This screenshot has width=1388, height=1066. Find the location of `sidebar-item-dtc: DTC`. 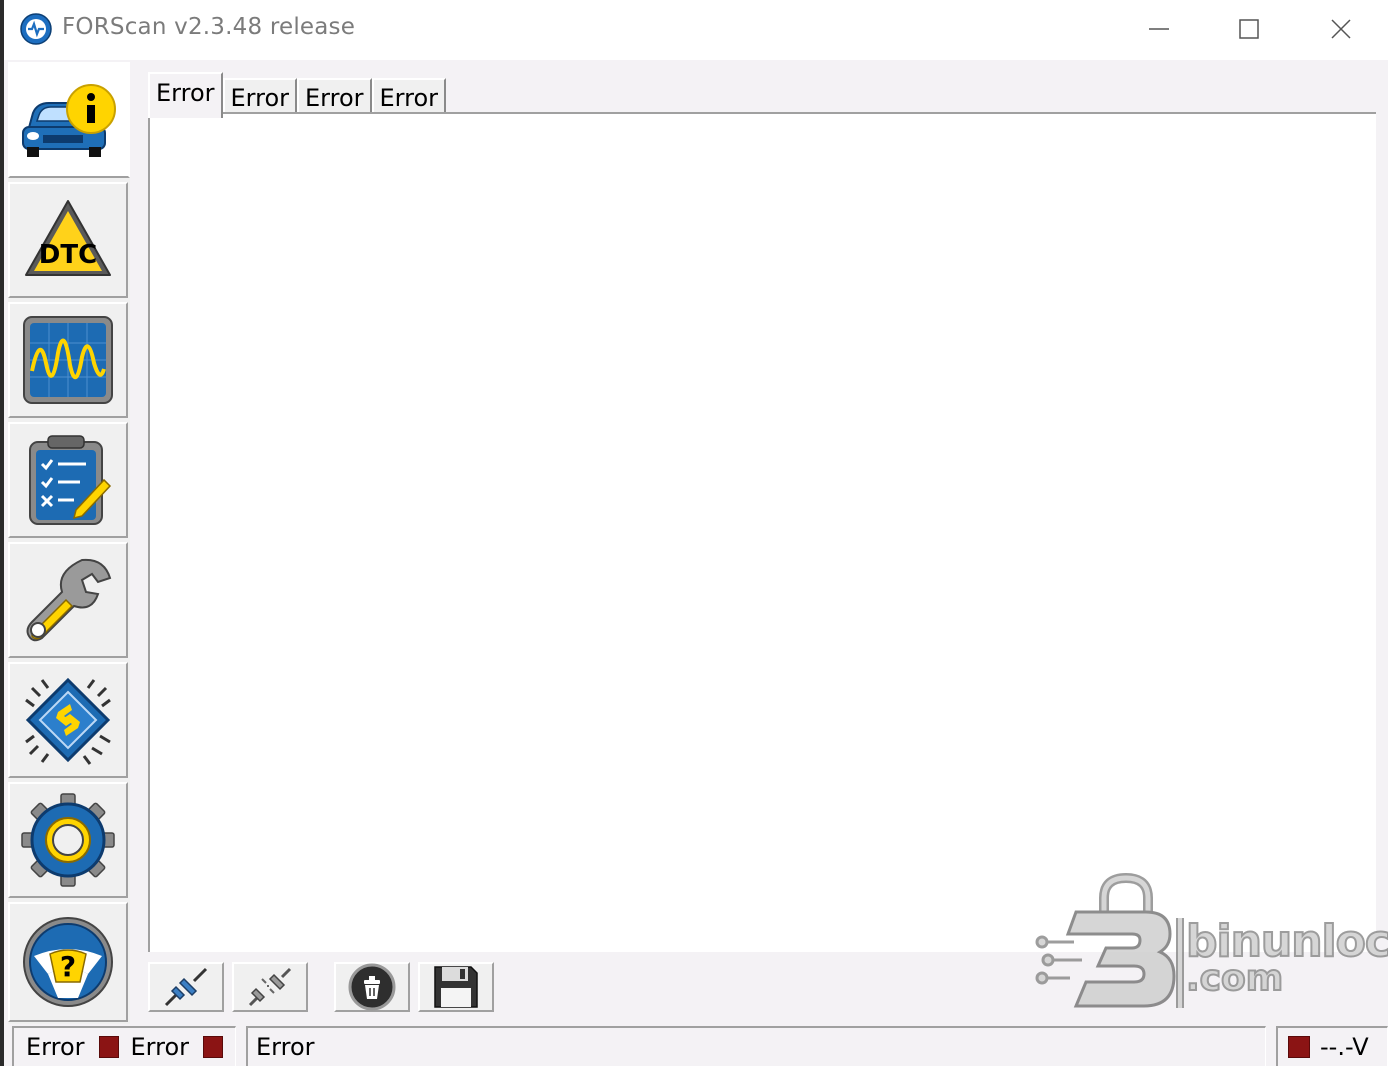

sidebar-item-dtc: DTC is located at coordinates (68, 240).